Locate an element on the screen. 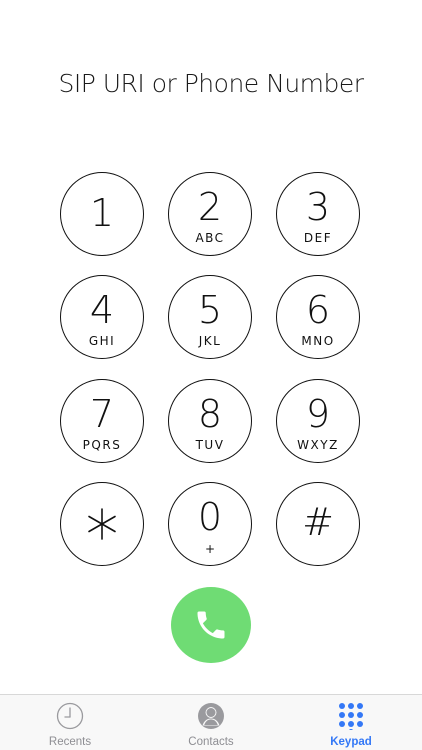  tab-recents: Recents is located at coordinates (70, 722).